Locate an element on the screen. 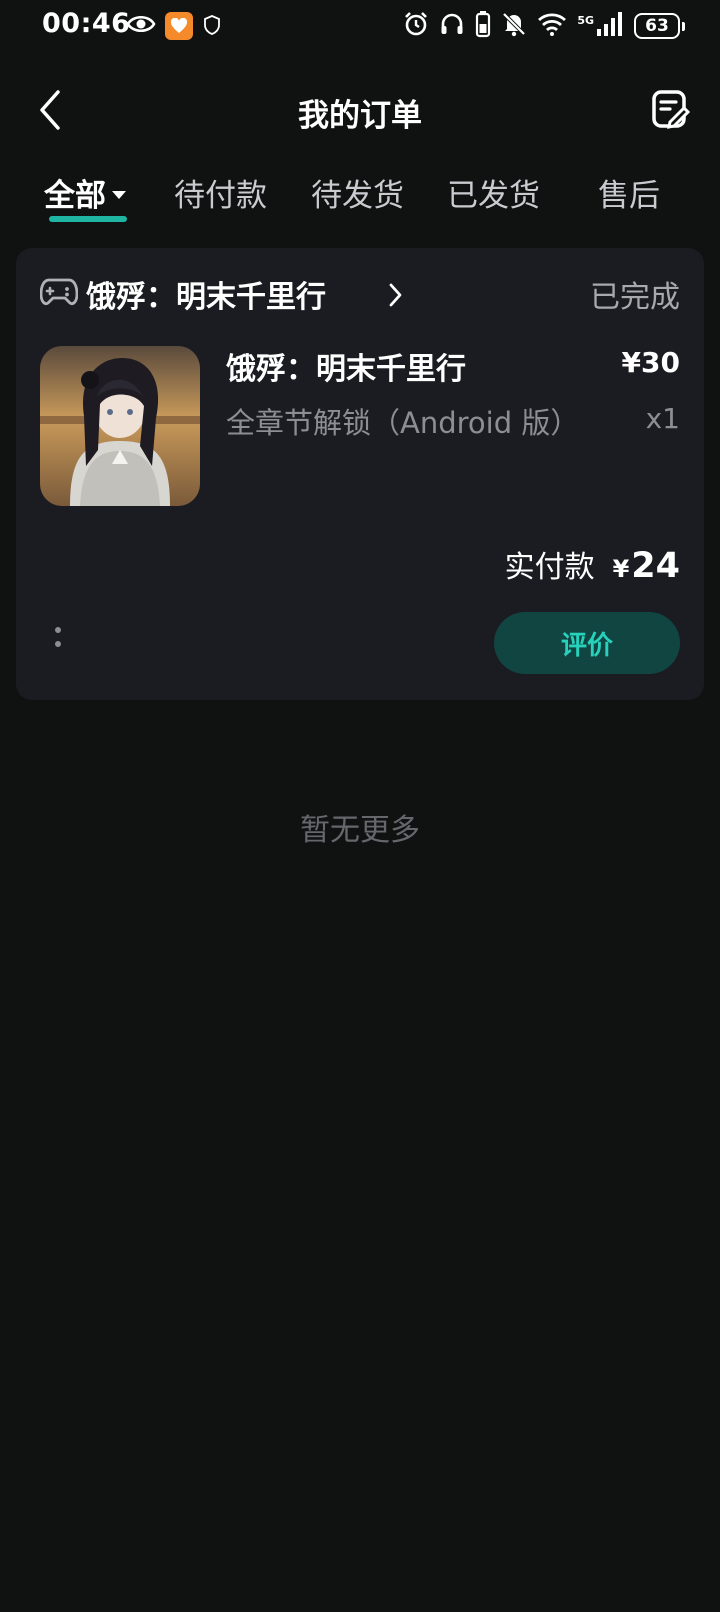 The image size is (720, 1612). store-name: 饿殍：明末千里行 is located at coordinates (206, 297).